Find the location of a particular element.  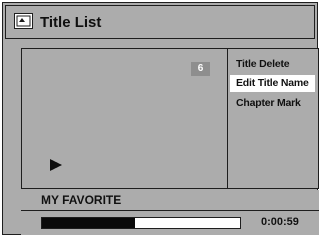

progress-bar is located at coordinates (141, 223).